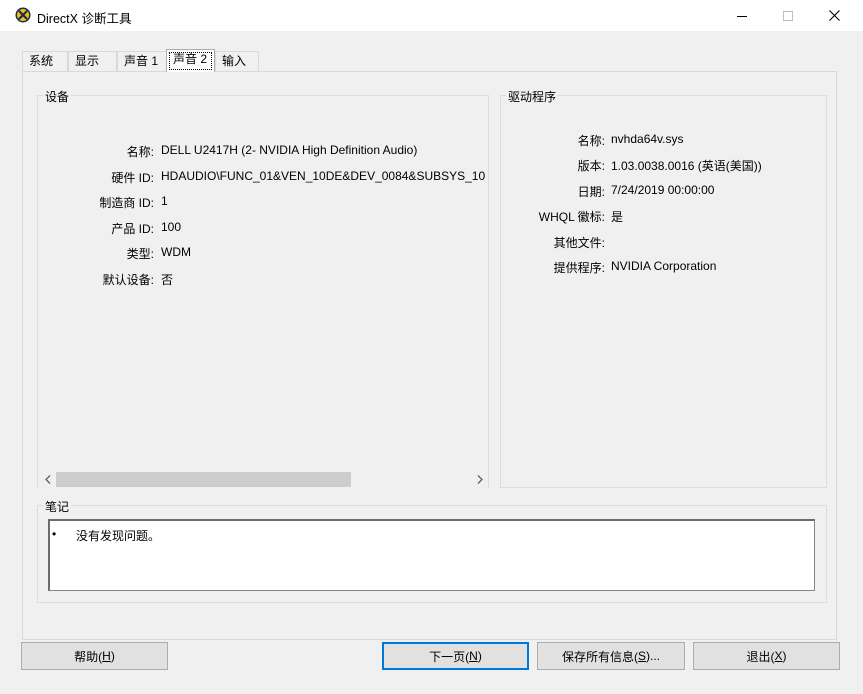 The width and height of the screenshot is (863, 694). What do you see at coordinates (579, 268) in the screenshot?
I see `provider-label: 提供程序:` at bounding box center [579, 268].